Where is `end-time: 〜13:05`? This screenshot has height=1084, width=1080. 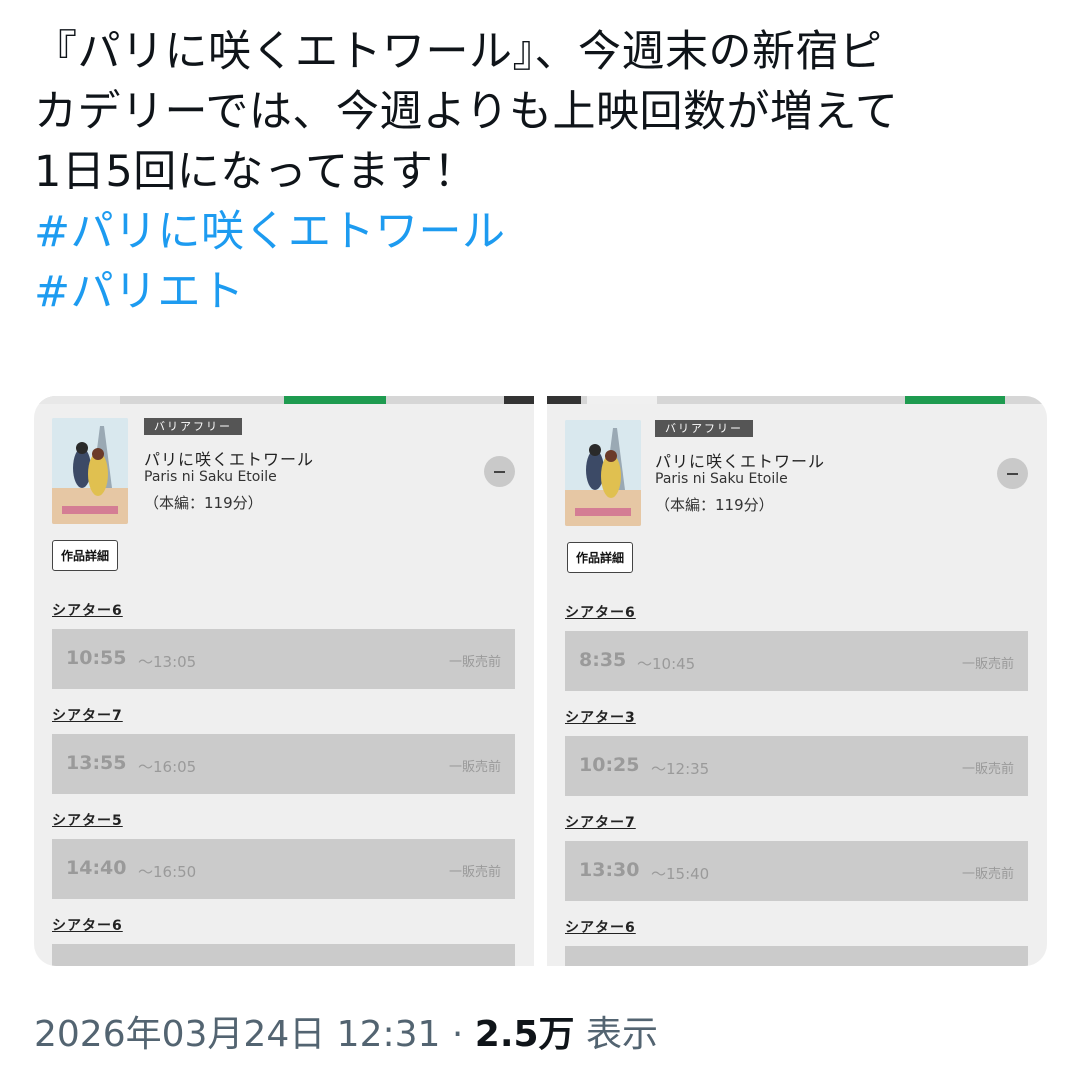 end-time: 〜13:05 is located at coordinates (167, 662).